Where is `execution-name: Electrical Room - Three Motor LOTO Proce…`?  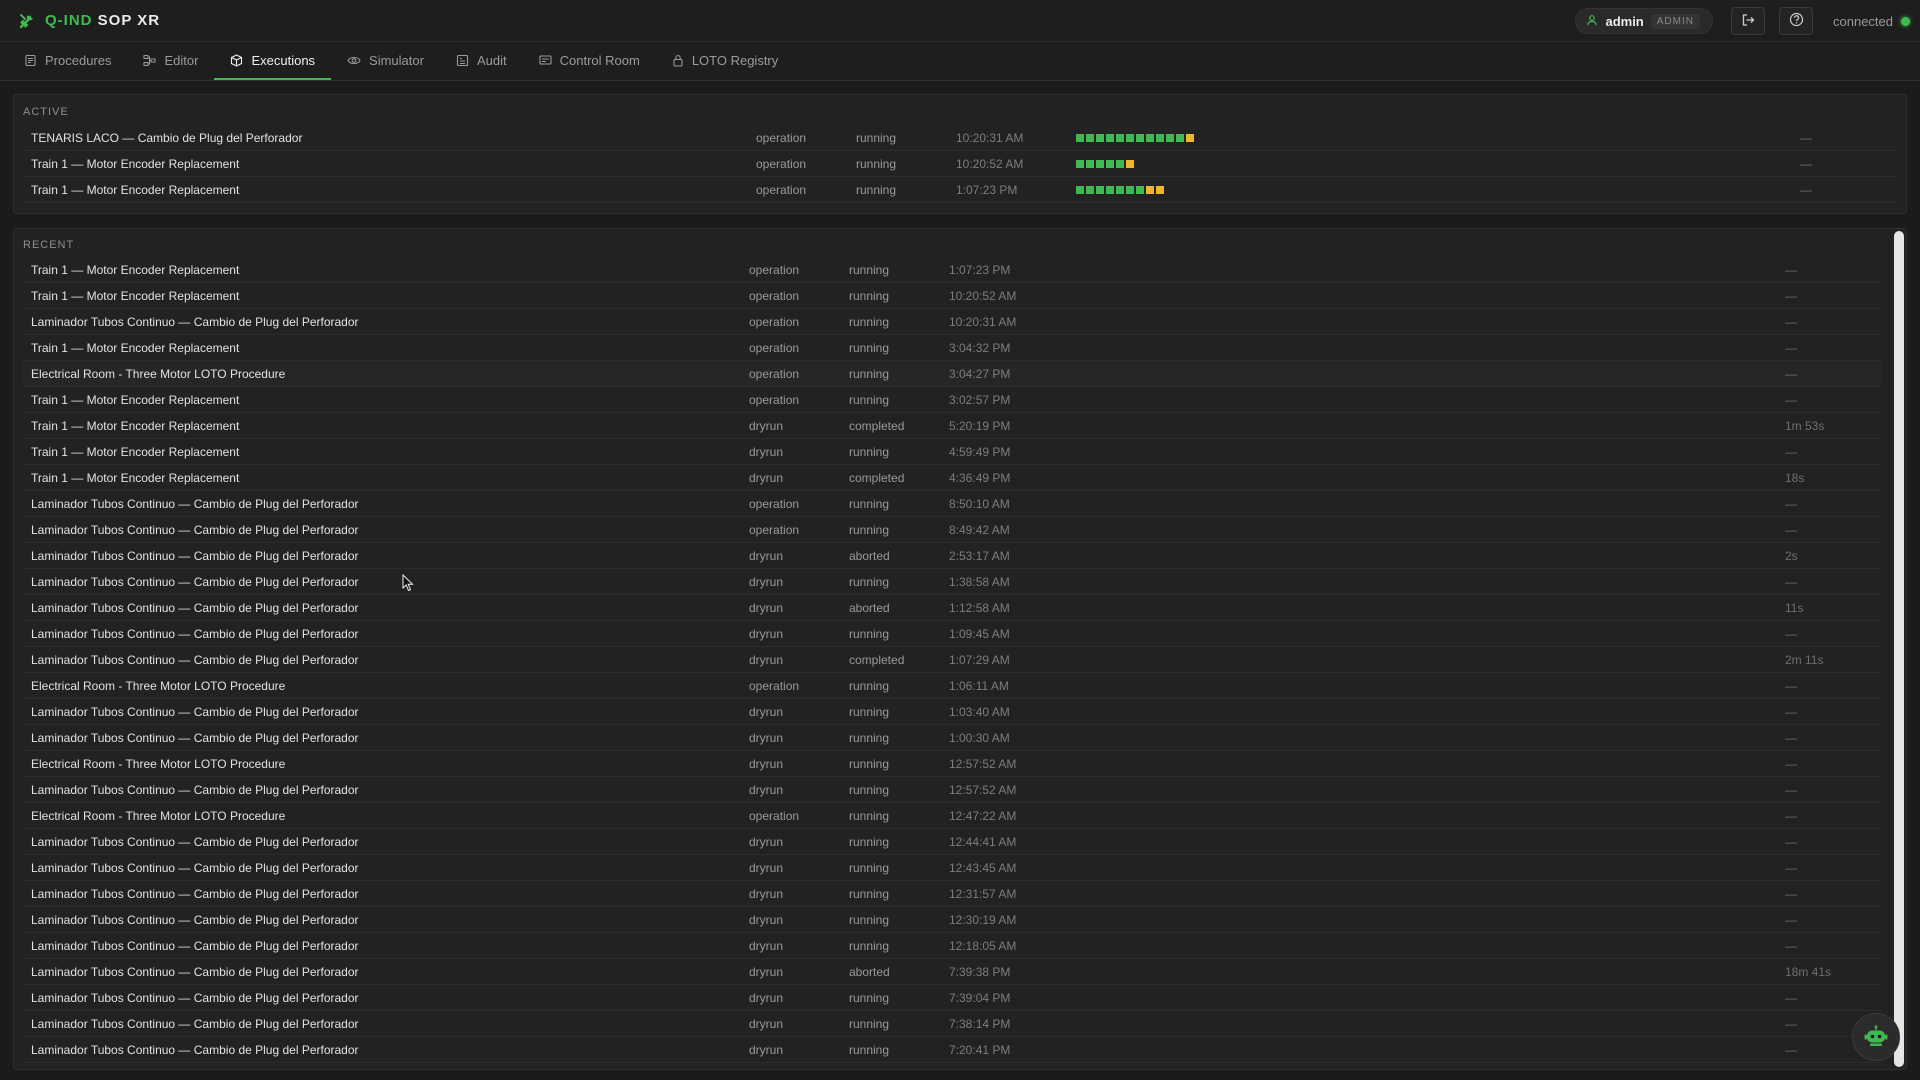 execution-name: Electrical Room - Three Motor LOTO Proce… is located at coordinates (158, 763).